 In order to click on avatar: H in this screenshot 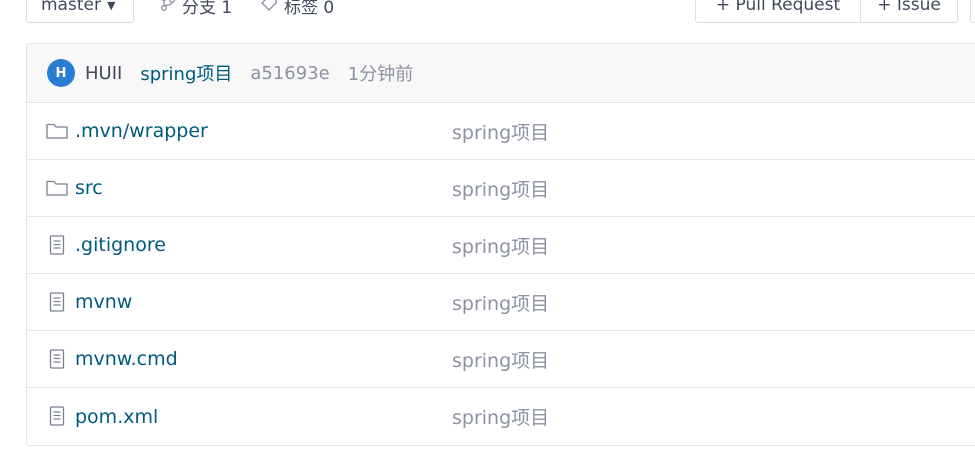, I will do `click(61, 73)`.